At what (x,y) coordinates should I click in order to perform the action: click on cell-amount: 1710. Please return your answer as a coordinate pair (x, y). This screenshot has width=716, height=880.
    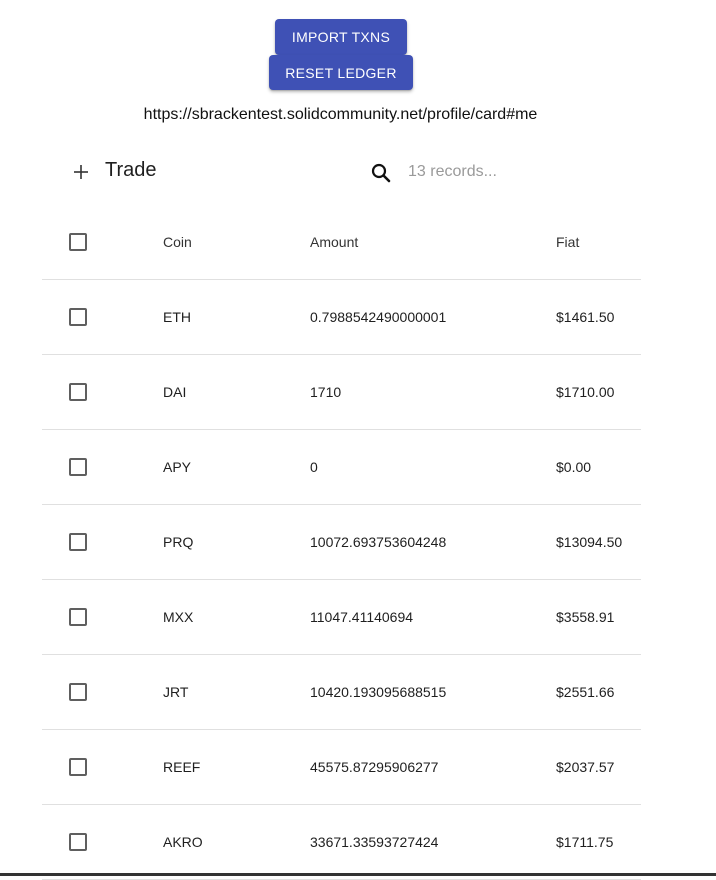
    Looking at the image, I should click on (326, 392).